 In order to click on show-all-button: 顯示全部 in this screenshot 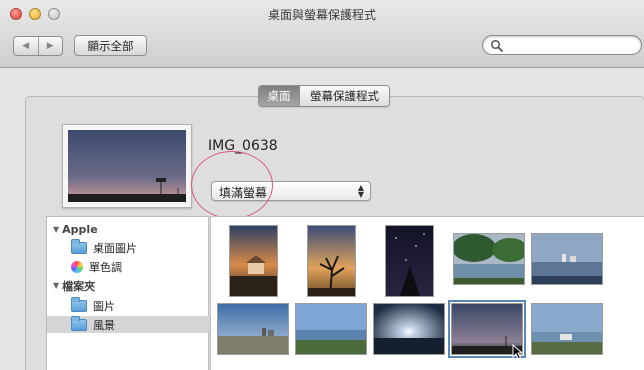, I will do `click(110, 45)`.